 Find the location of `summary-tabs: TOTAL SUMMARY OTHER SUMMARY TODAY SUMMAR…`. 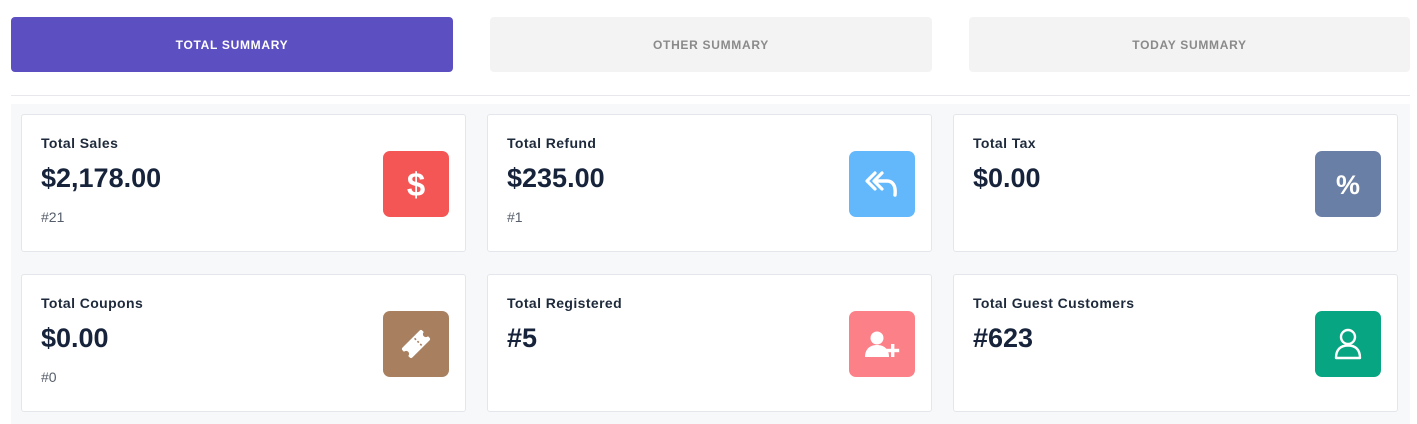

summary-tabs: TOTAL SUMMARY OTHER SUMMARY TODAY SUMMAR… is located at coordinates (710, 44).